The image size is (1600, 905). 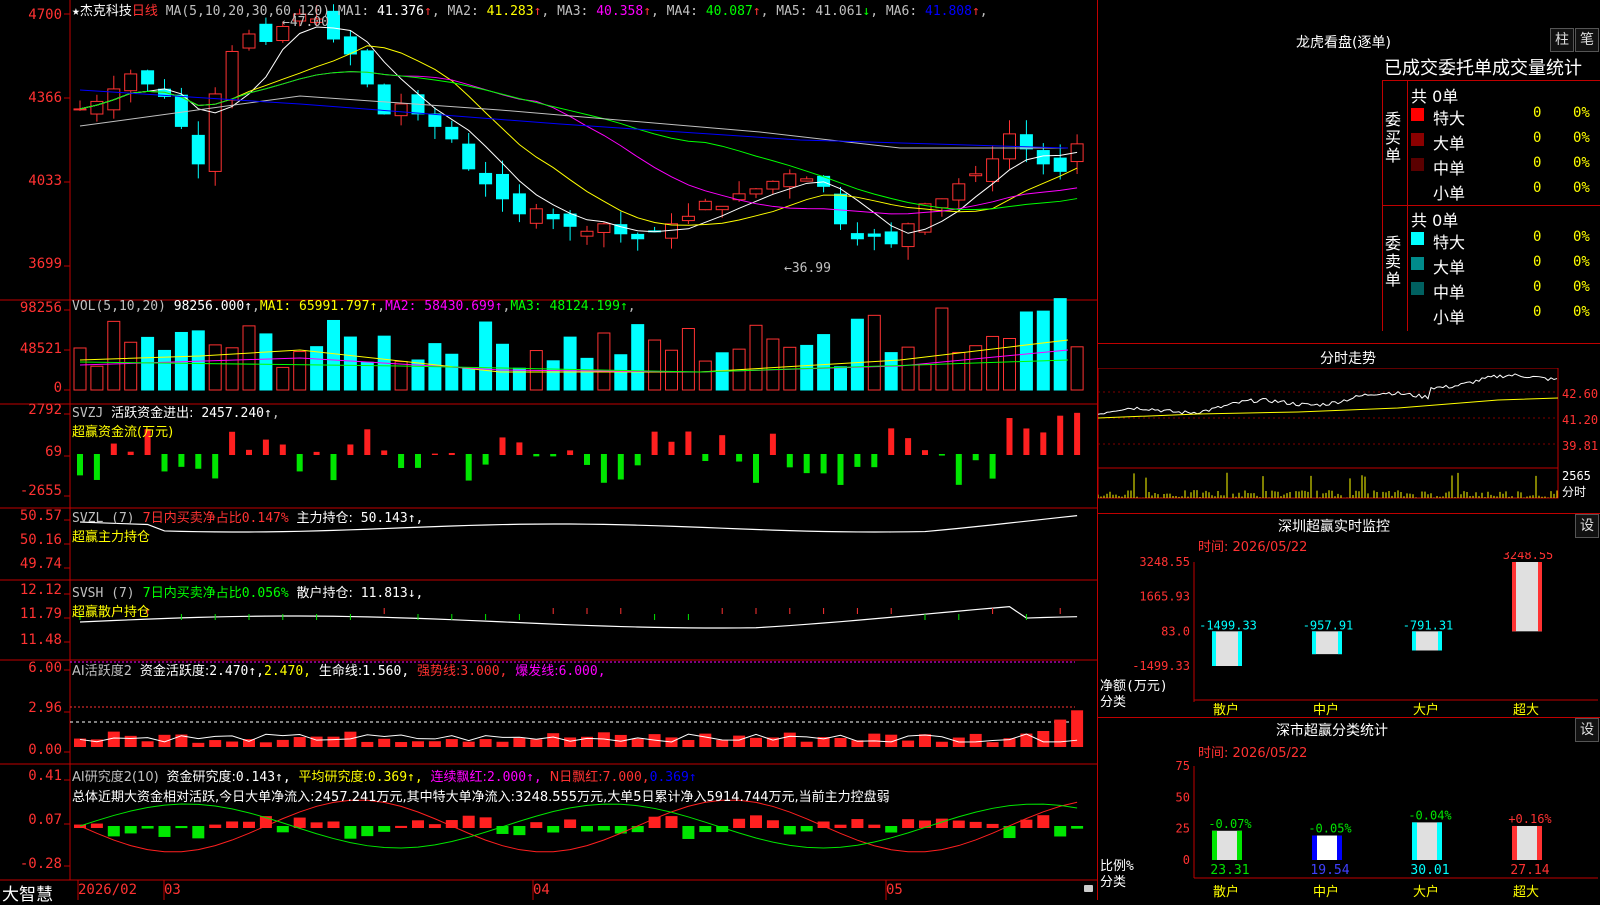 I want to click on sz-class-title: 深市超赢分类统计, so click(x=1332, y=731).